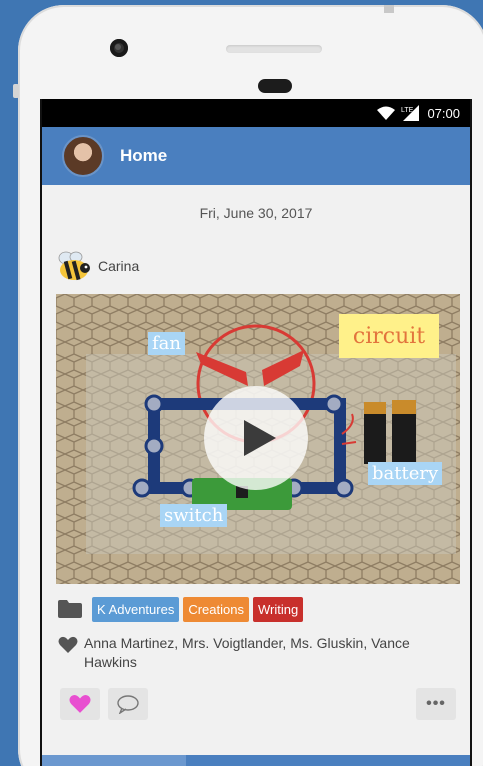 The height and width of the screenshot is (766, 483). What do you see at coordinates (443, 113) in the screenshot?
I see `status-time: 07:00` at bounding box center [443, 113].